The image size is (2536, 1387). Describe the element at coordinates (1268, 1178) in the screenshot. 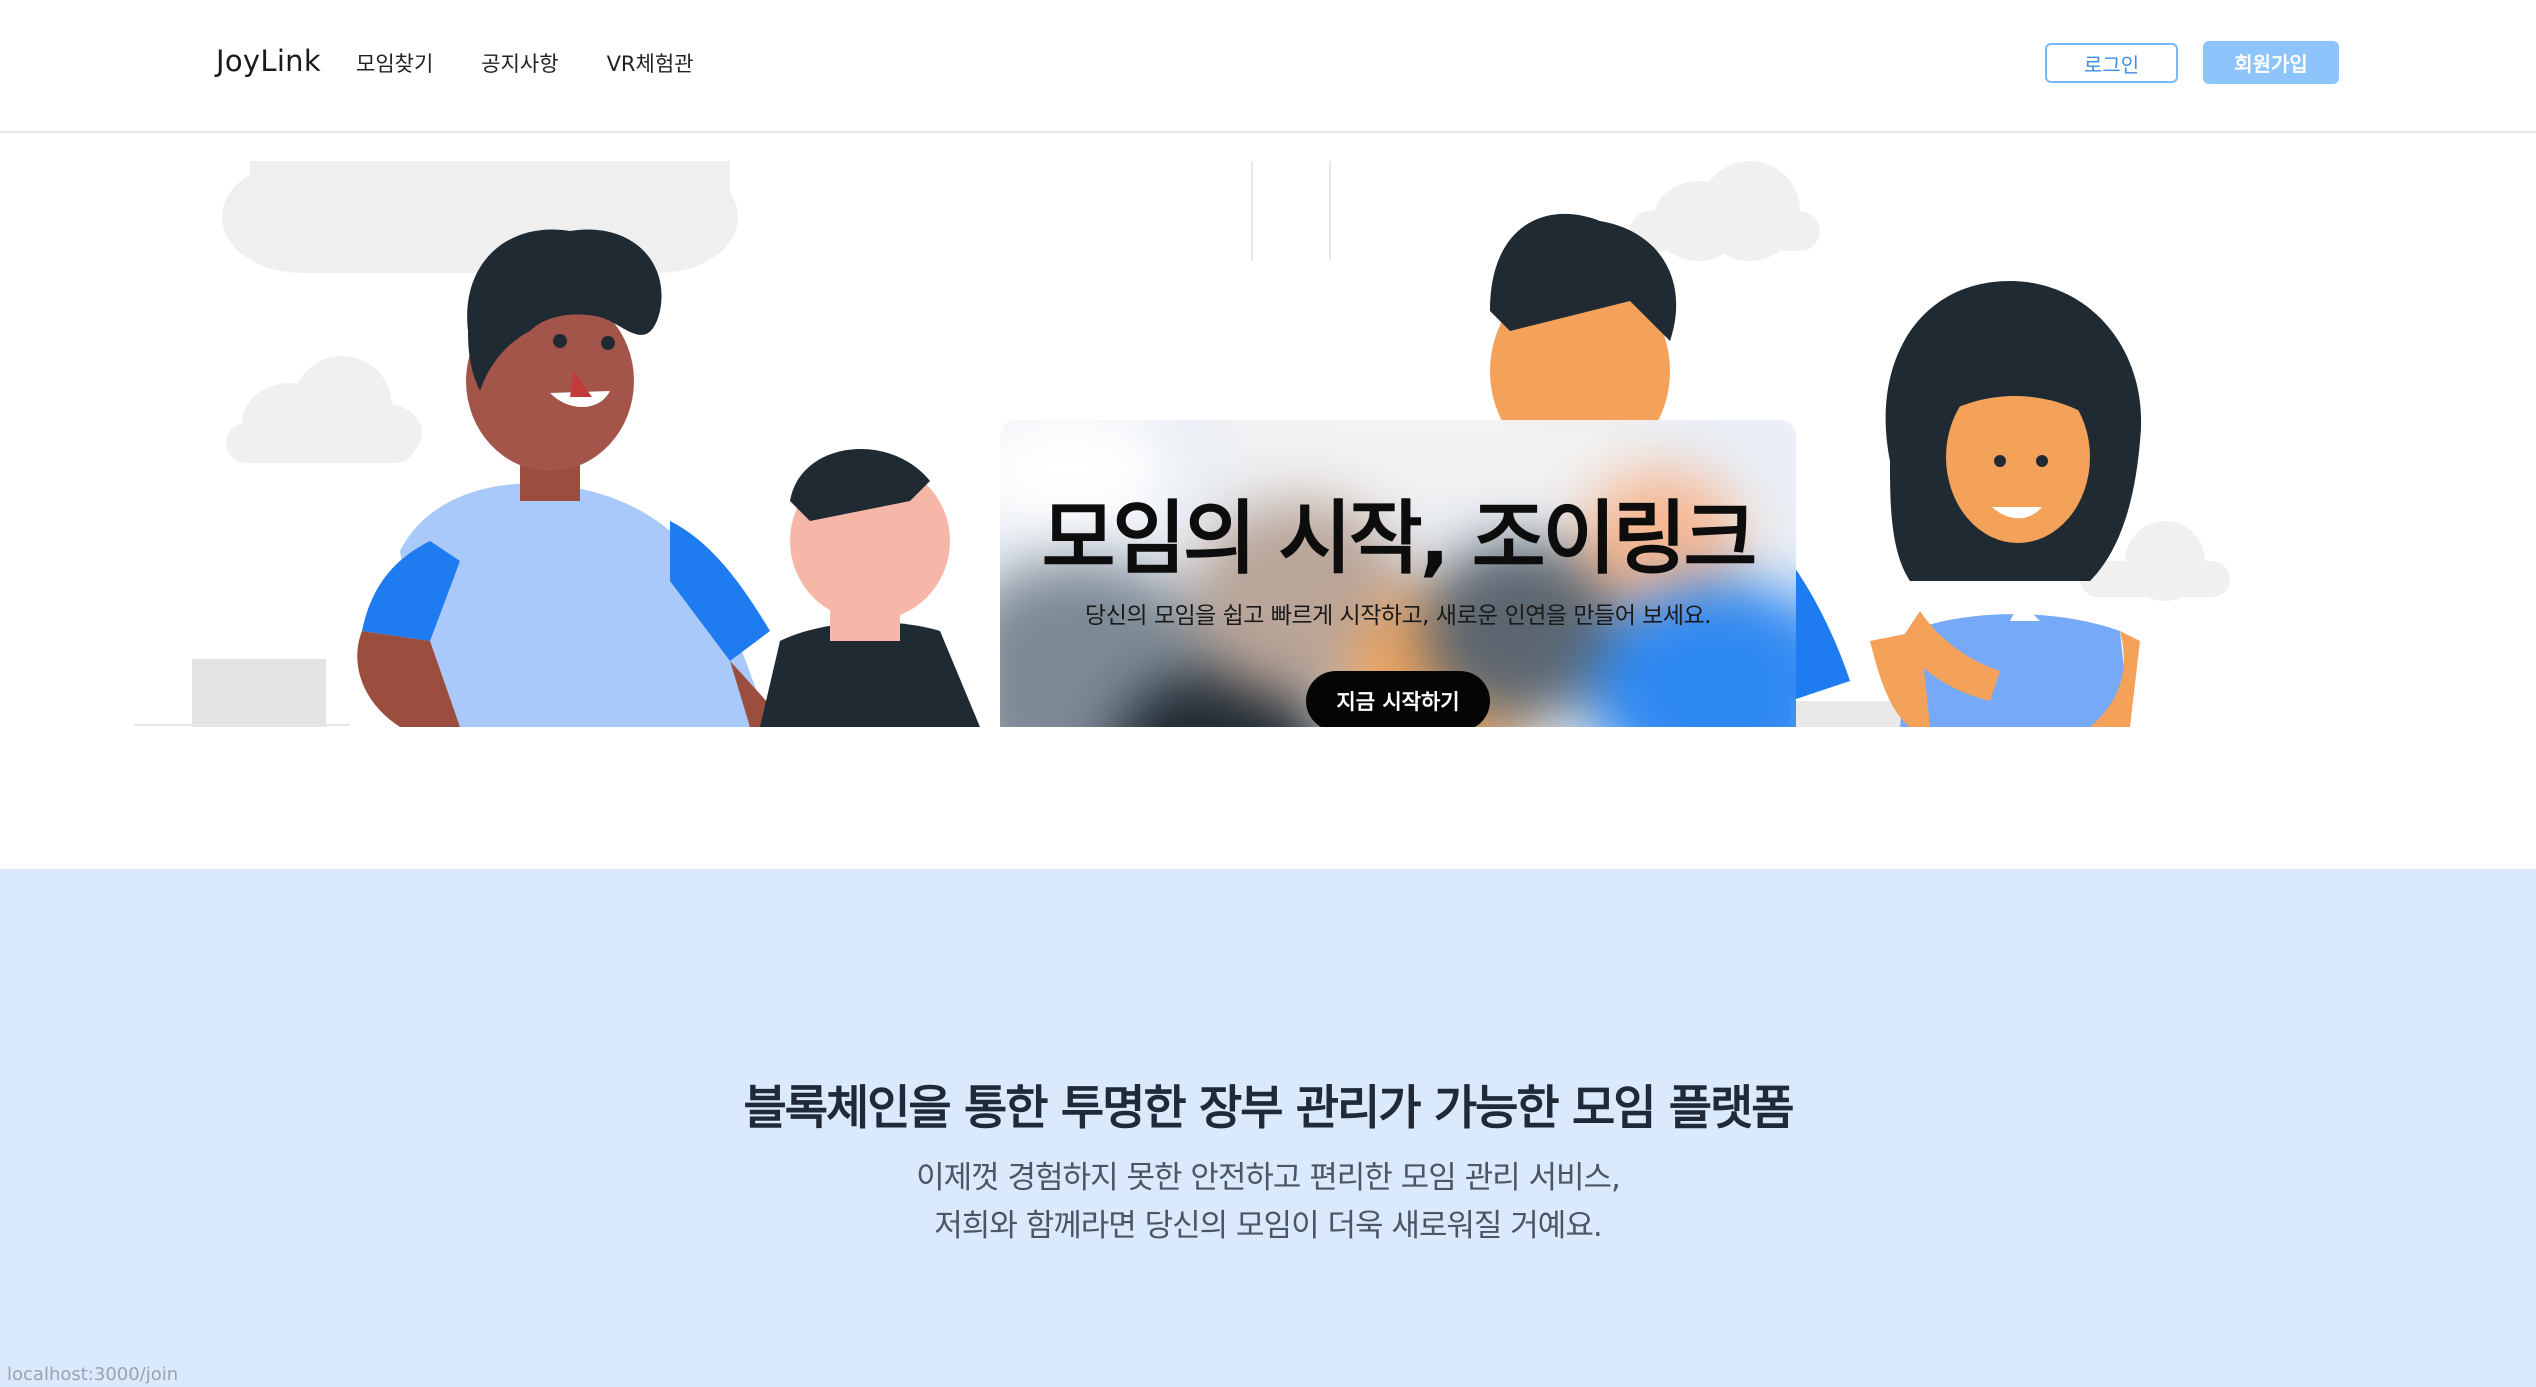

I see `feature-desc-line-1: 이제껏 경험하지 못한 안전하고 편리한 모임 관리 서비스,` at that location.